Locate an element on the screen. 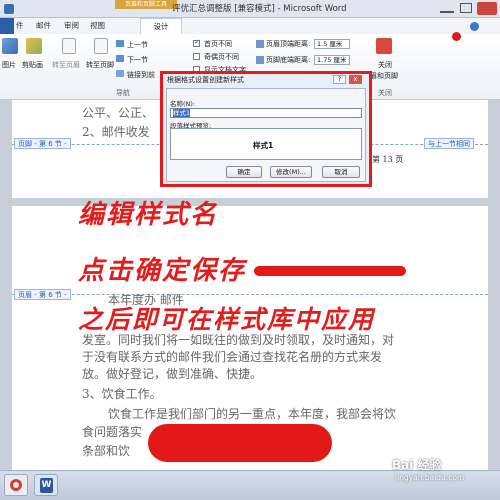 This screenshot has height=500, width=500. doc-para-1-line-4: 放。做好登记，做到准确、快捷。 is located at coordinates (172, 374).